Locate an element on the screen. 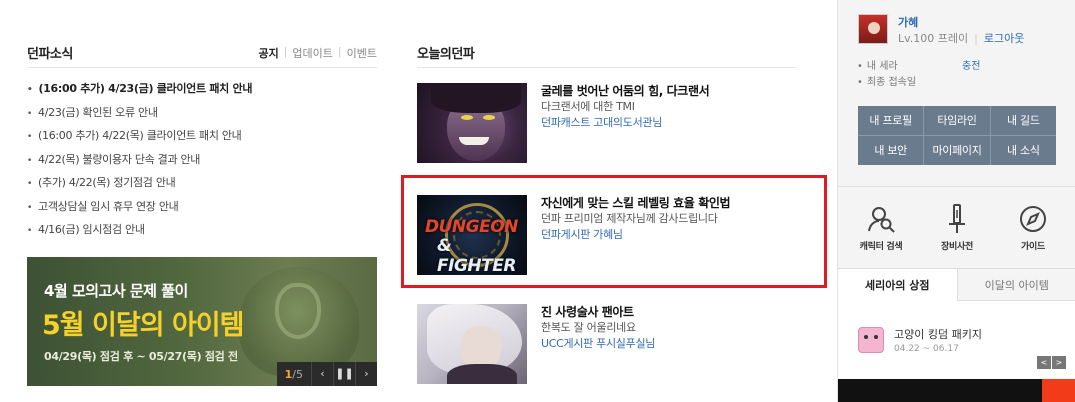  today-item-desc: 다크랜서에 대한 TMI is located at coordinates (588, 106).